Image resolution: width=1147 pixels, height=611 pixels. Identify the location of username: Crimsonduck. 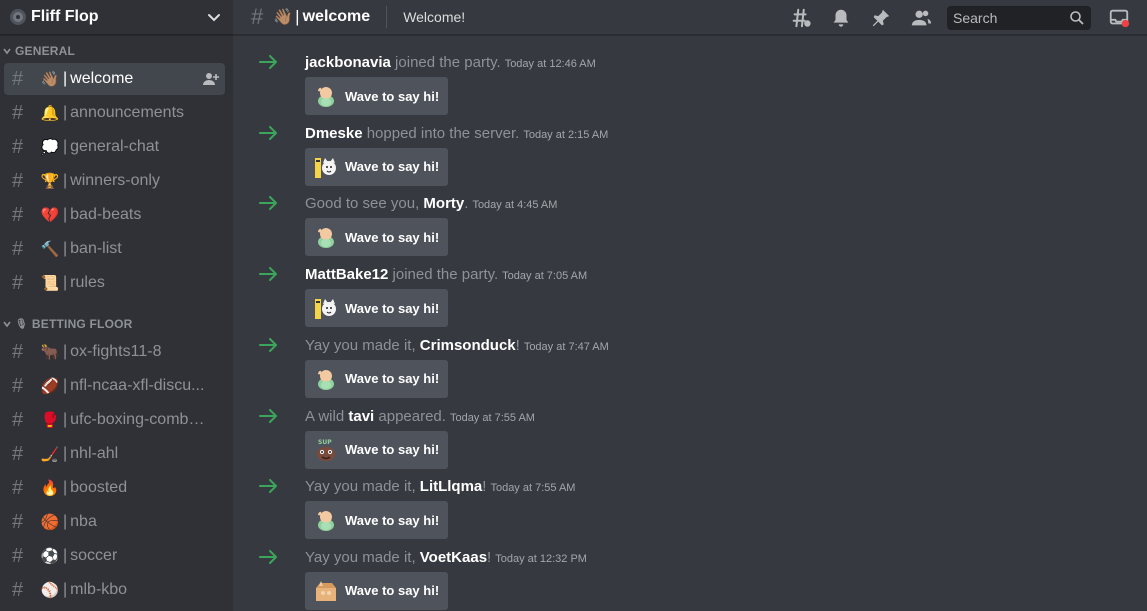
(468, 345).